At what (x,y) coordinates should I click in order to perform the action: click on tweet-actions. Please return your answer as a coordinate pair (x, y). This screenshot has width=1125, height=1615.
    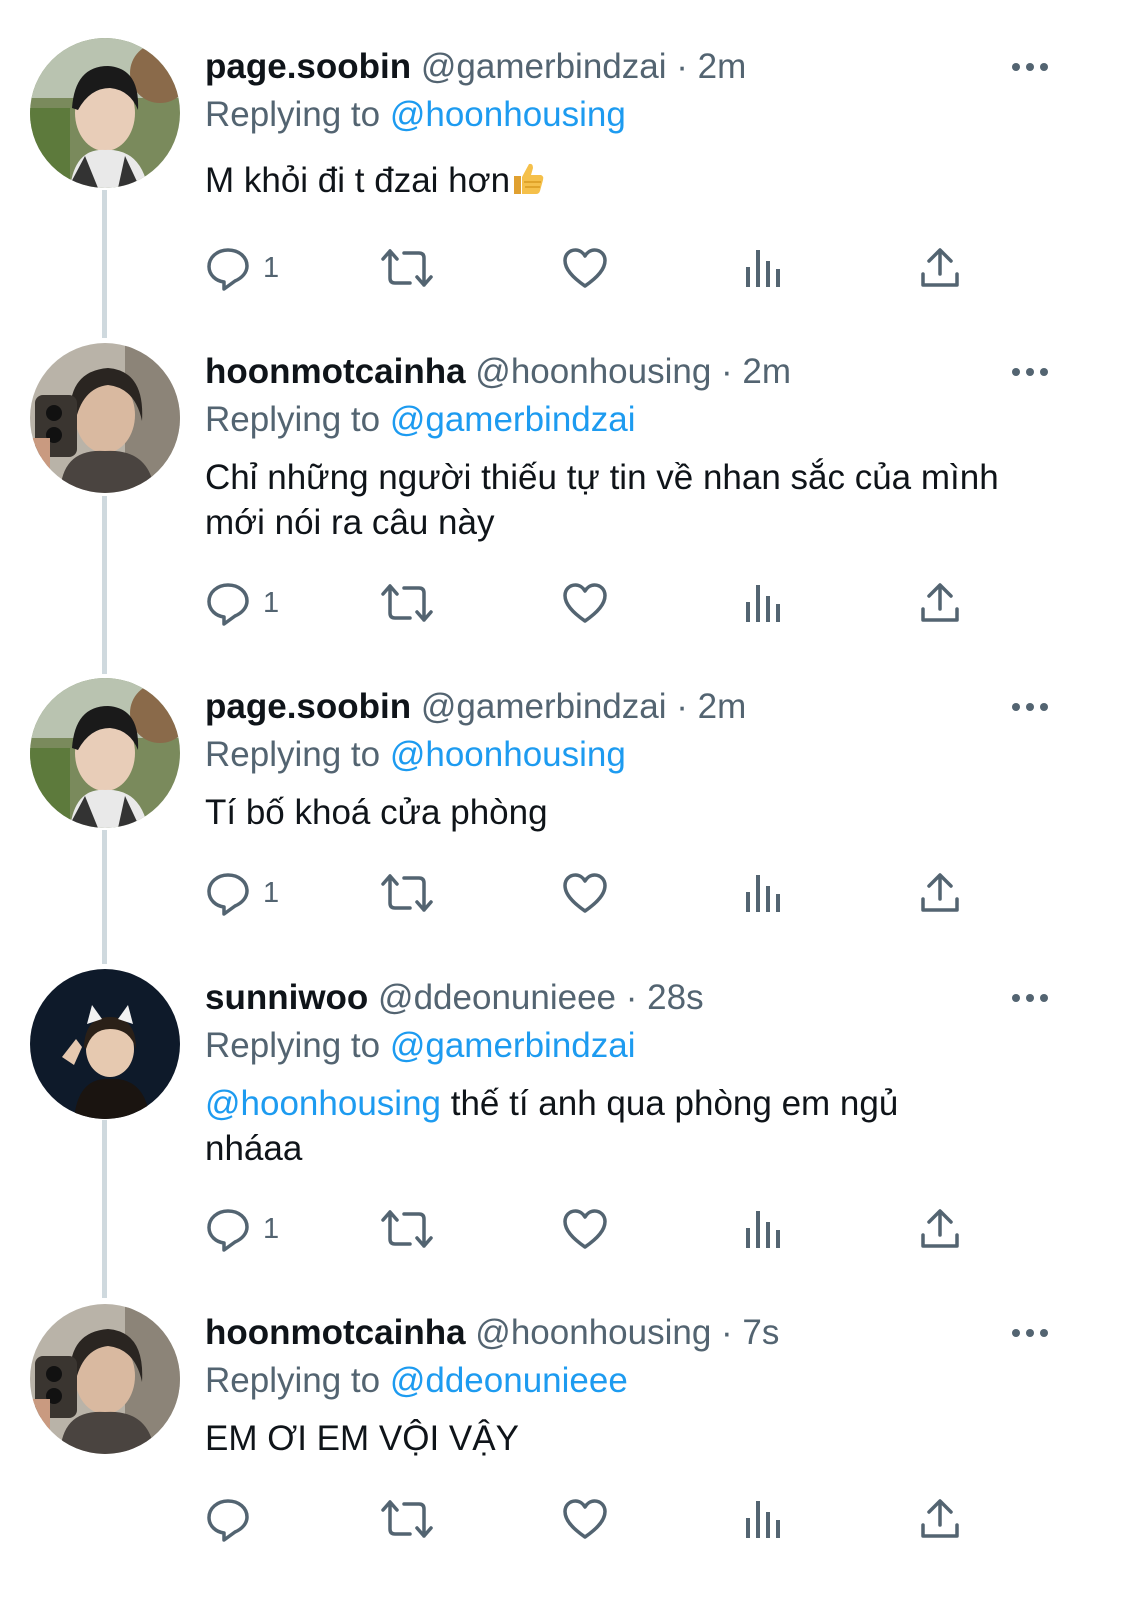
    Looking at the image, I should click on (590, 1519).